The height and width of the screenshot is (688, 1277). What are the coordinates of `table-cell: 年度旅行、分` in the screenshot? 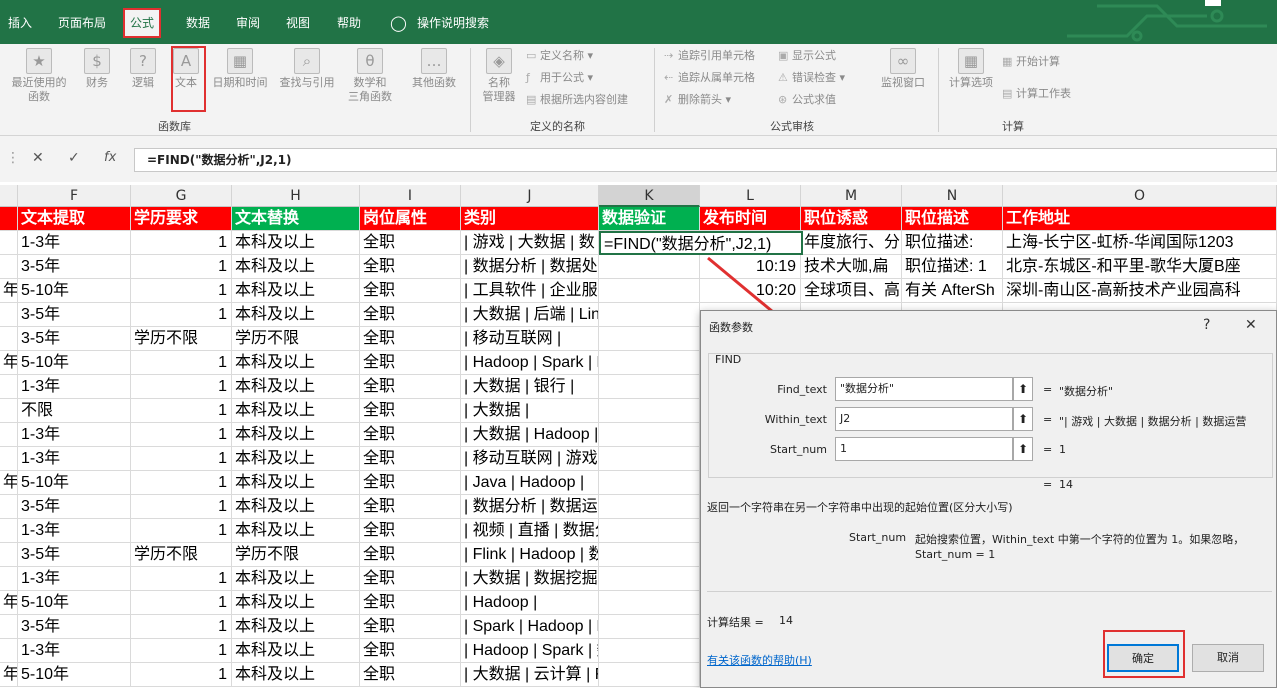 It's located at (851, 243).